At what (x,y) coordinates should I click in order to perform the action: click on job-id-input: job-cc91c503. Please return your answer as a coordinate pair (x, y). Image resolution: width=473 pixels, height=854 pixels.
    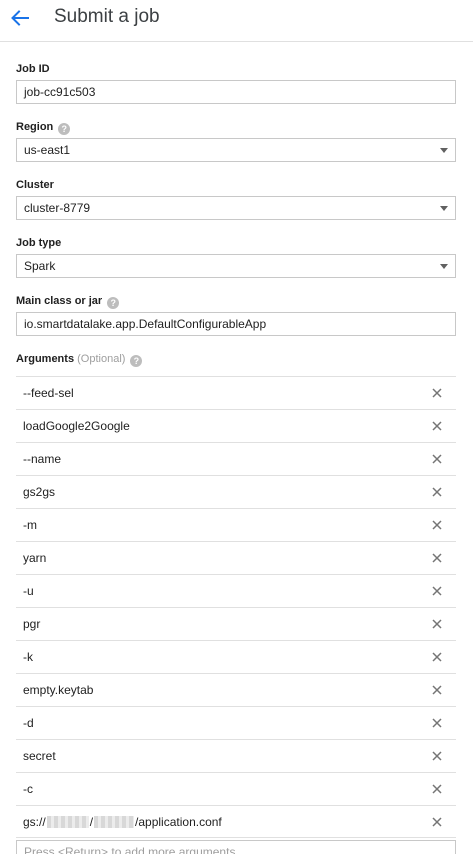
    Looking at the image, I should click on (236, 92).